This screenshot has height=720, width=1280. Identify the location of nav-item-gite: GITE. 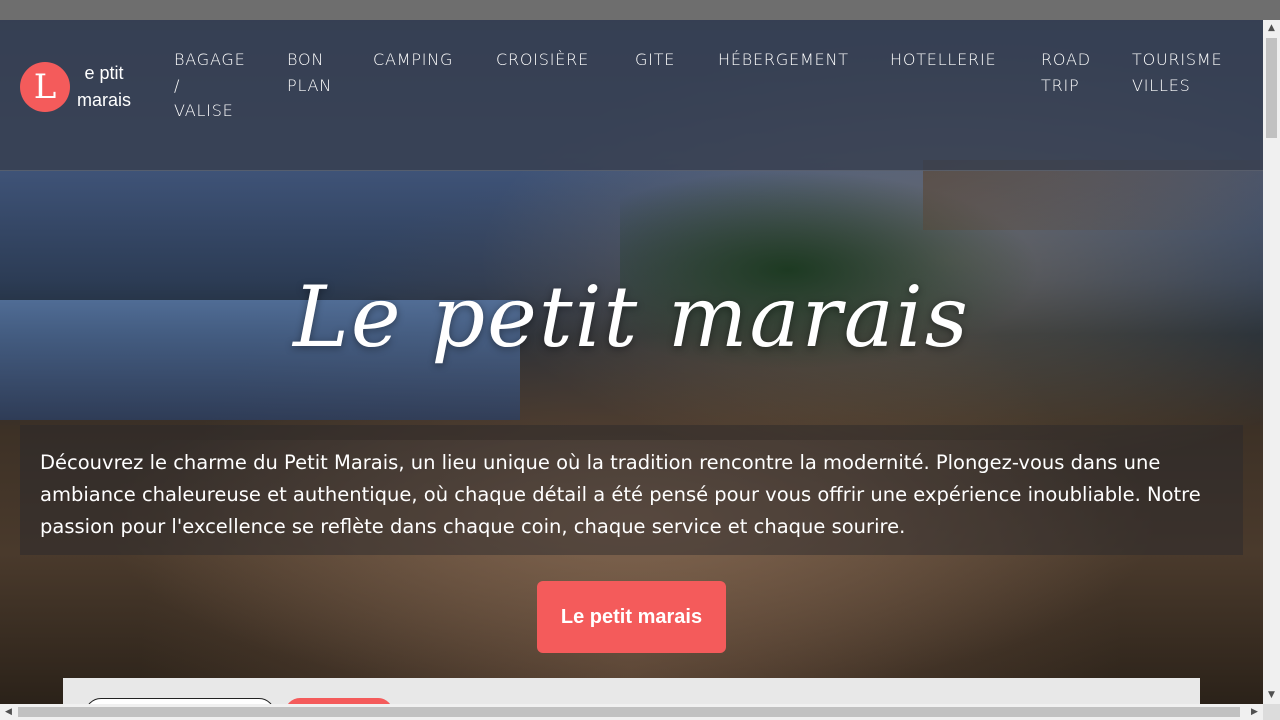
(655, 60).